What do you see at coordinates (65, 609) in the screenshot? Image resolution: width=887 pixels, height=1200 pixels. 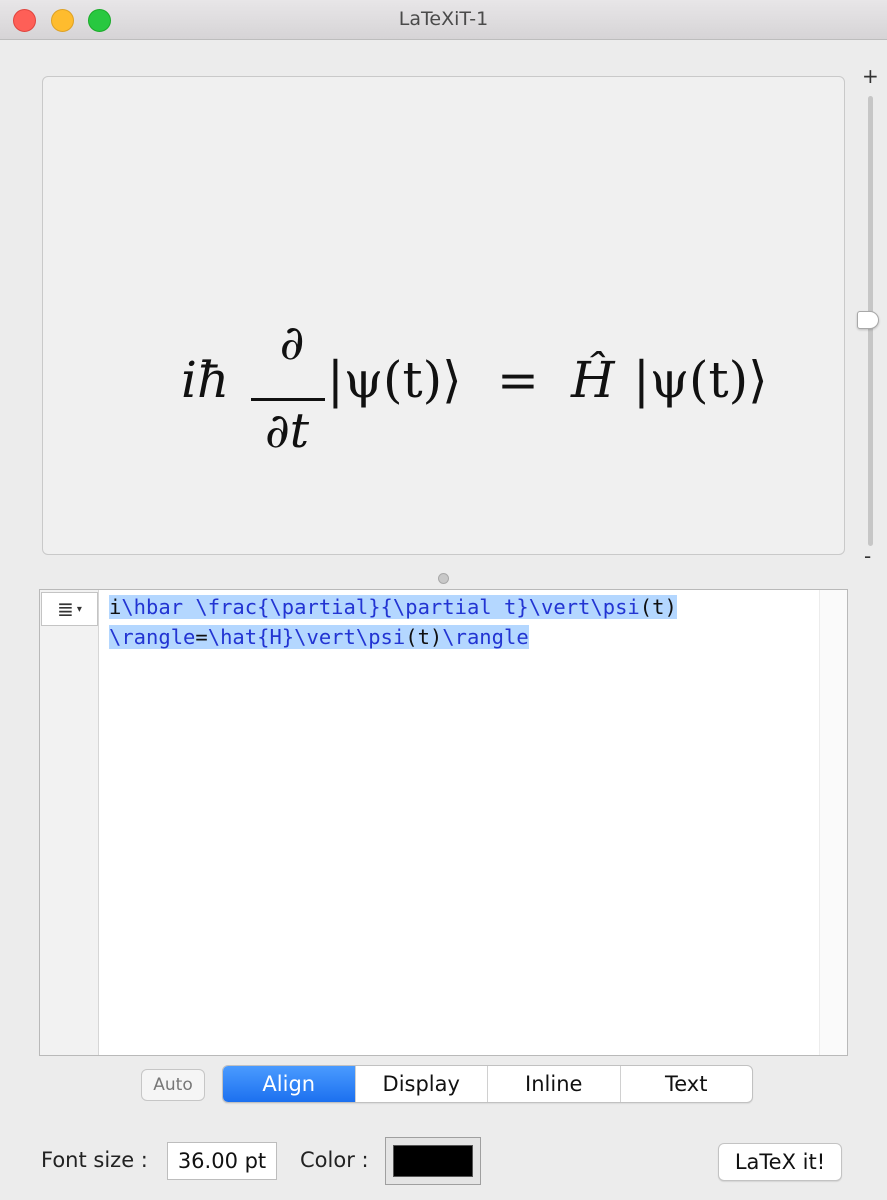 I see `list-icon: ≣` at bounding box center [65, 609].